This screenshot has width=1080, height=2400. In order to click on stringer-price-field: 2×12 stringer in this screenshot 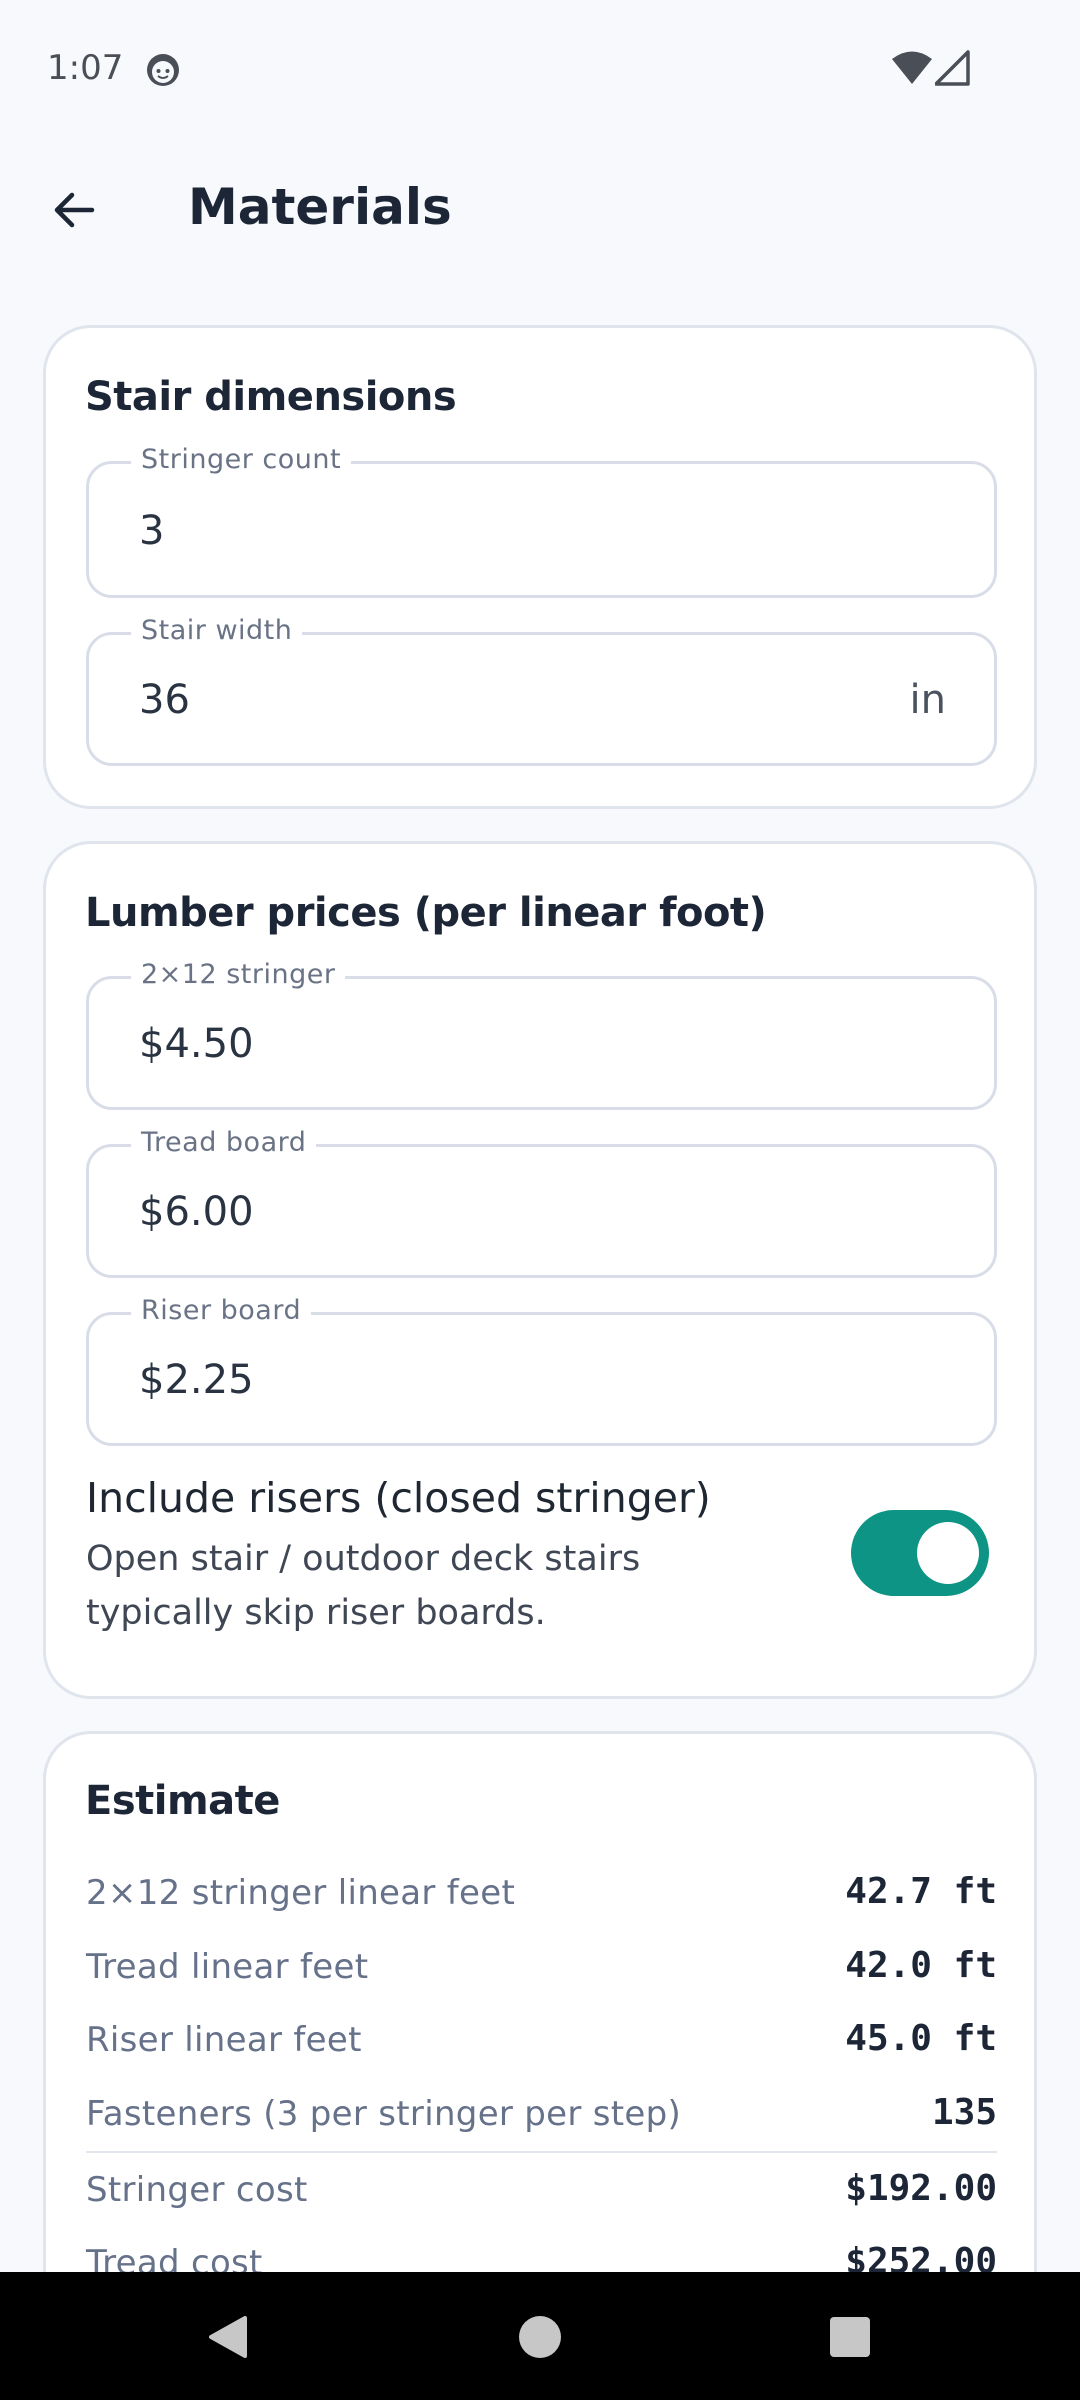, I will do `click(541, 1034)`.